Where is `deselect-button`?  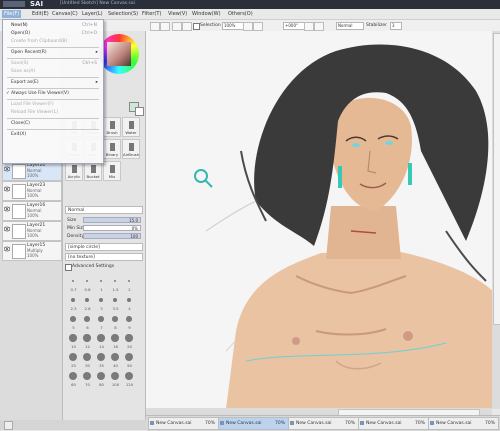
deselect-button is located at coordinates (177, 26).